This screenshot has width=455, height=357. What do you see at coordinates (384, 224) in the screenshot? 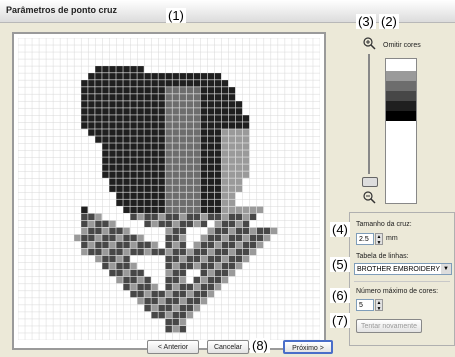
I see `cross-size-label: Tamanho da cruz:` at bounding box center [384, 224].